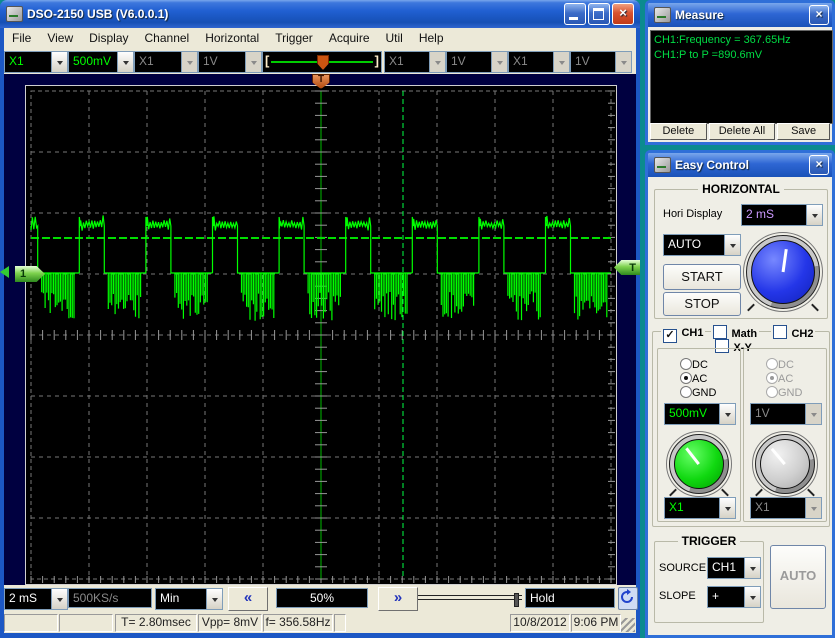 Image resolution: width=835 pixels, height=638 pixels. Describe the element at coordinates (740, 15) in the screenshot. I see `measure-titlebar: Measure ×` at that location.